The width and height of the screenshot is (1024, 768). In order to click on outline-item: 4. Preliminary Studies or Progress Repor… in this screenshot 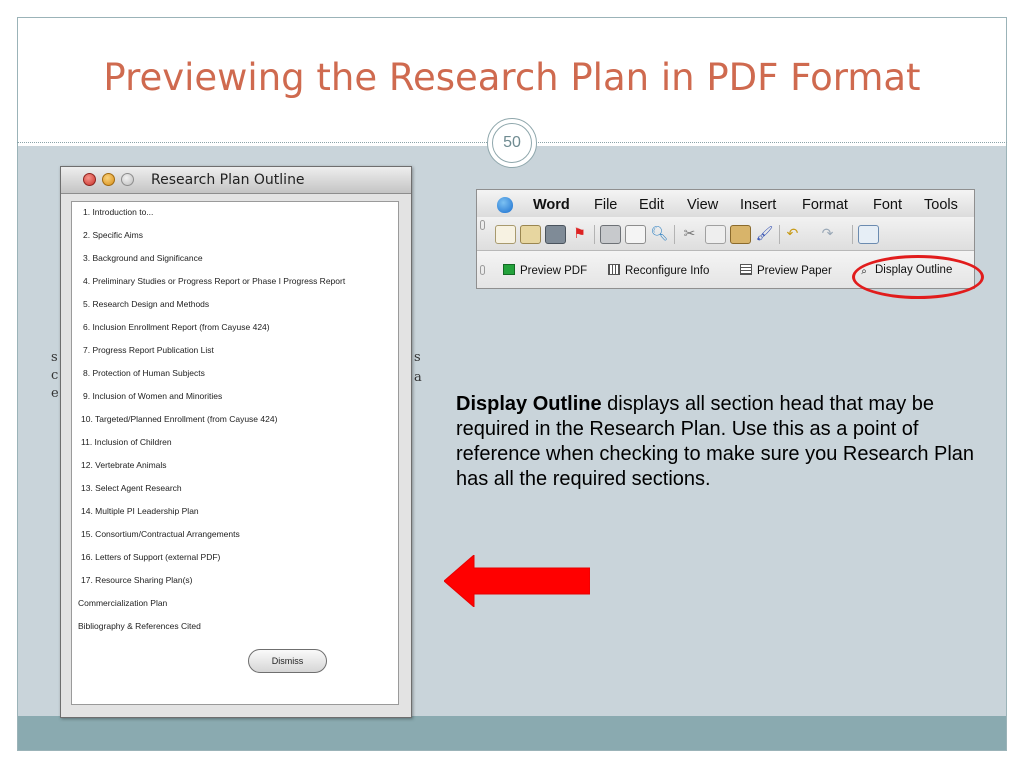, I will do `click(214, 281)`.